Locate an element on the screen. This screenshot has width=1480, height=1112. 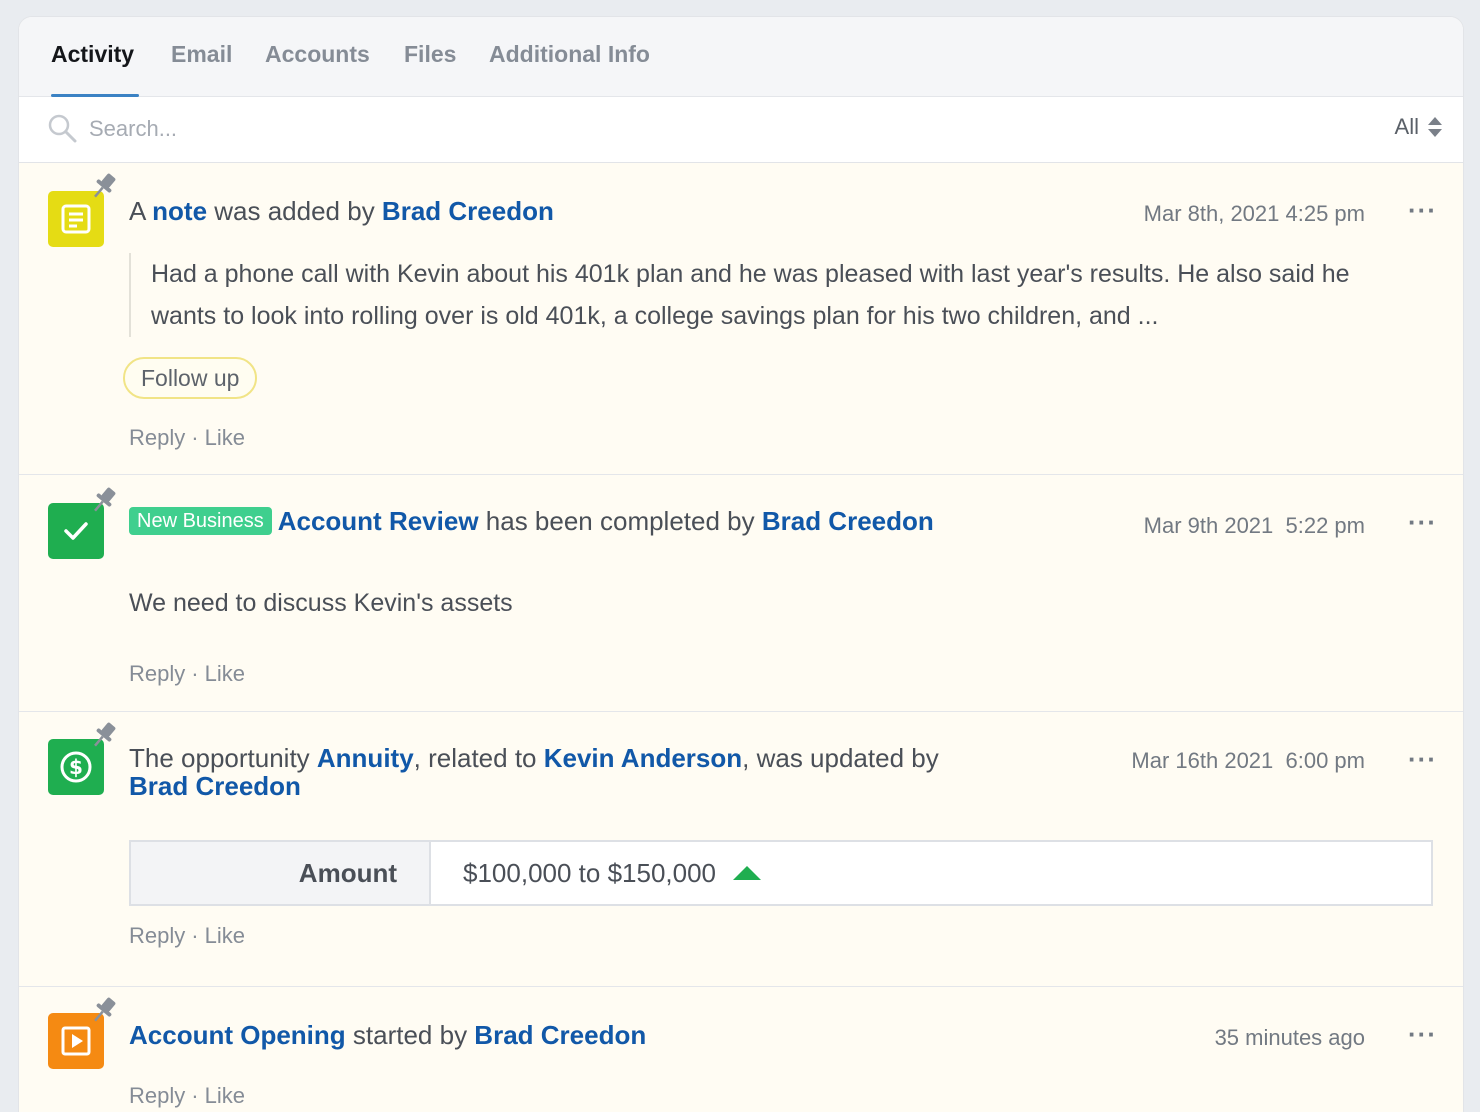
filter-select: All is located at coordinates (1419, 127).